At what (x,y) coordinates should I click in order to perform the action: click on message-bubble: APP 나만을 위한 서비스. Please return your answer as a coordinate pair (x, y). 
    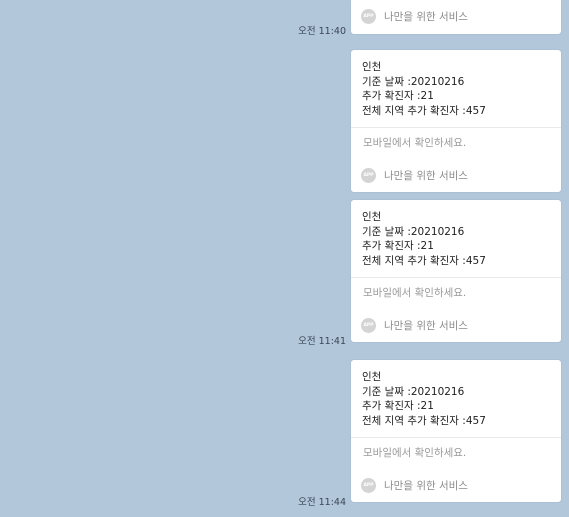
    Looking at the image, I should click on (456, 17).